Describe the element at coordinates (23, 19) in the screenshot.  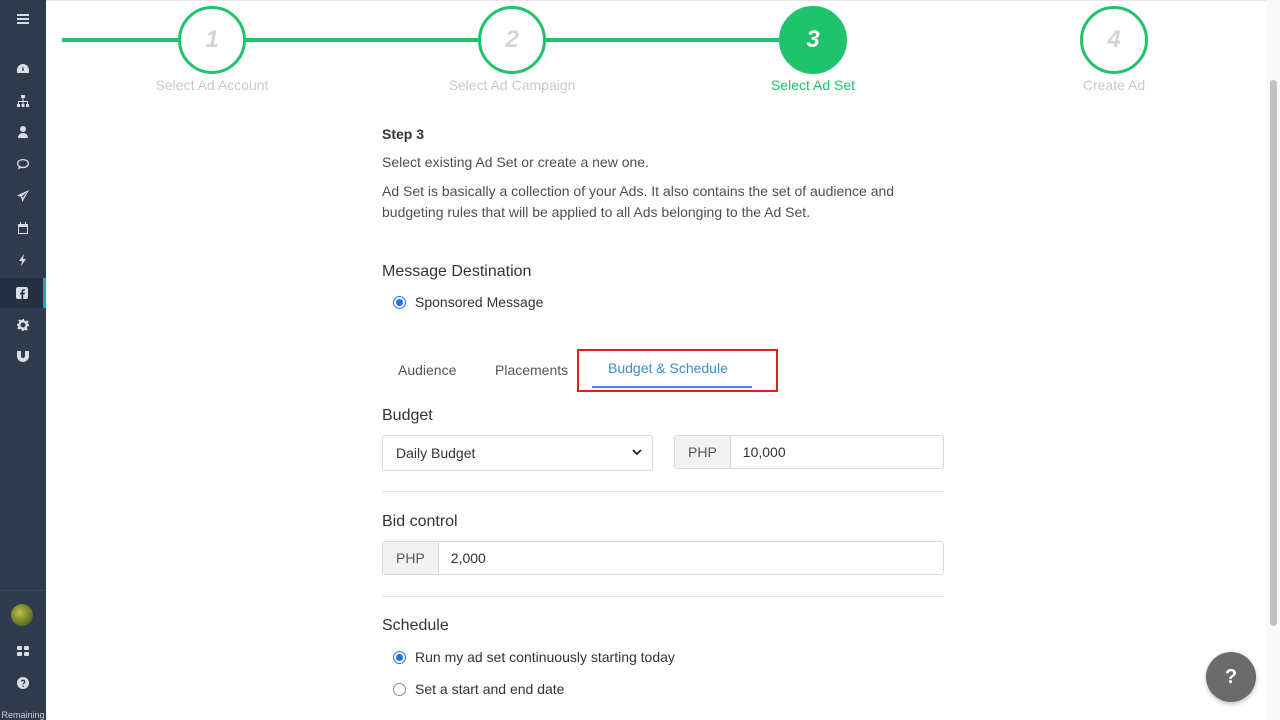
I see `menu-icon` at that location.